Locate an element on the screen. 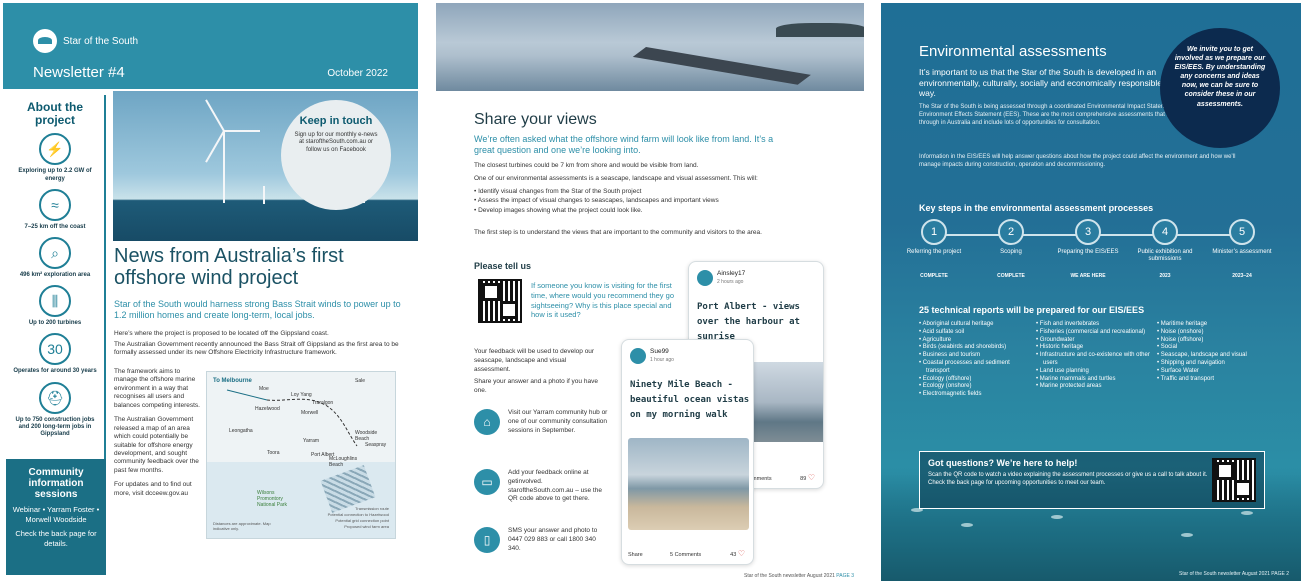  stat-text: 496 km² exploration area is located at coordinates (55, 274).